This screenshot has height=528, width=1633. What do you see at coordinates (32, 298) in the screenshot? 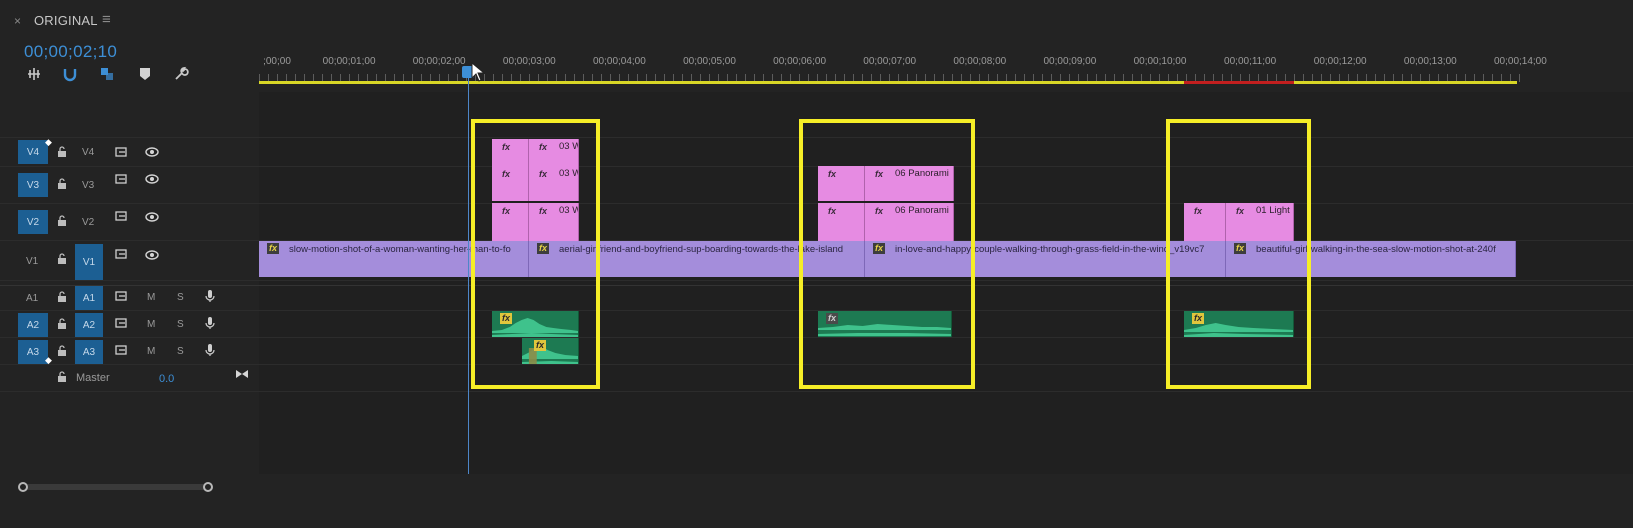
I see `source-patch-a1-label: A1` at bounding box center [32, 298].